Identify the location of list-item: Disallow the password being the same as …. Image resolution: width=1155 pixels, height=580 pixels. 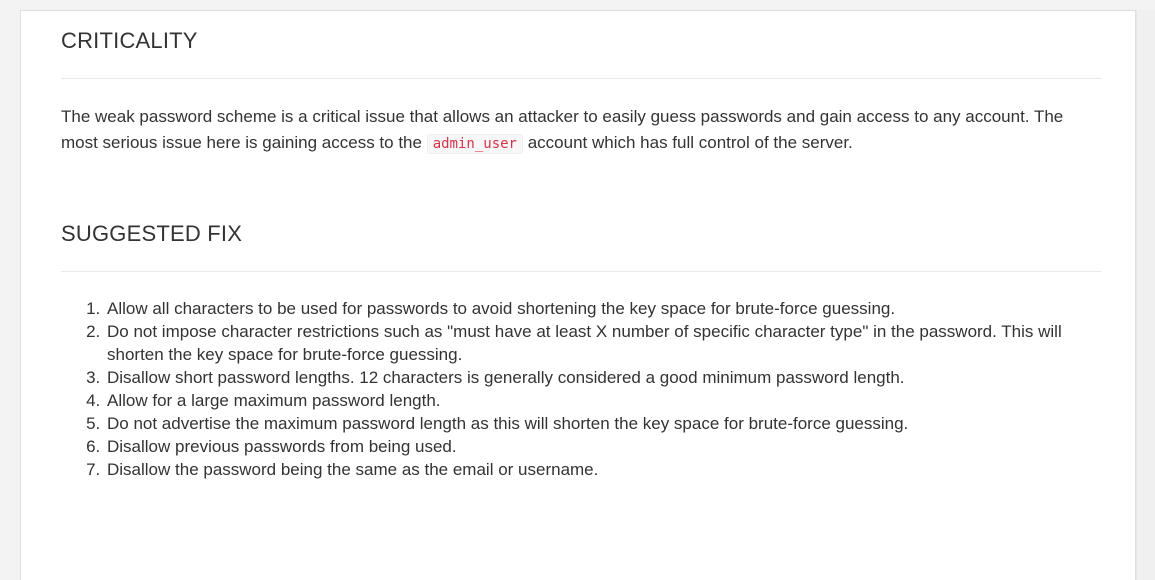
(603, 469).